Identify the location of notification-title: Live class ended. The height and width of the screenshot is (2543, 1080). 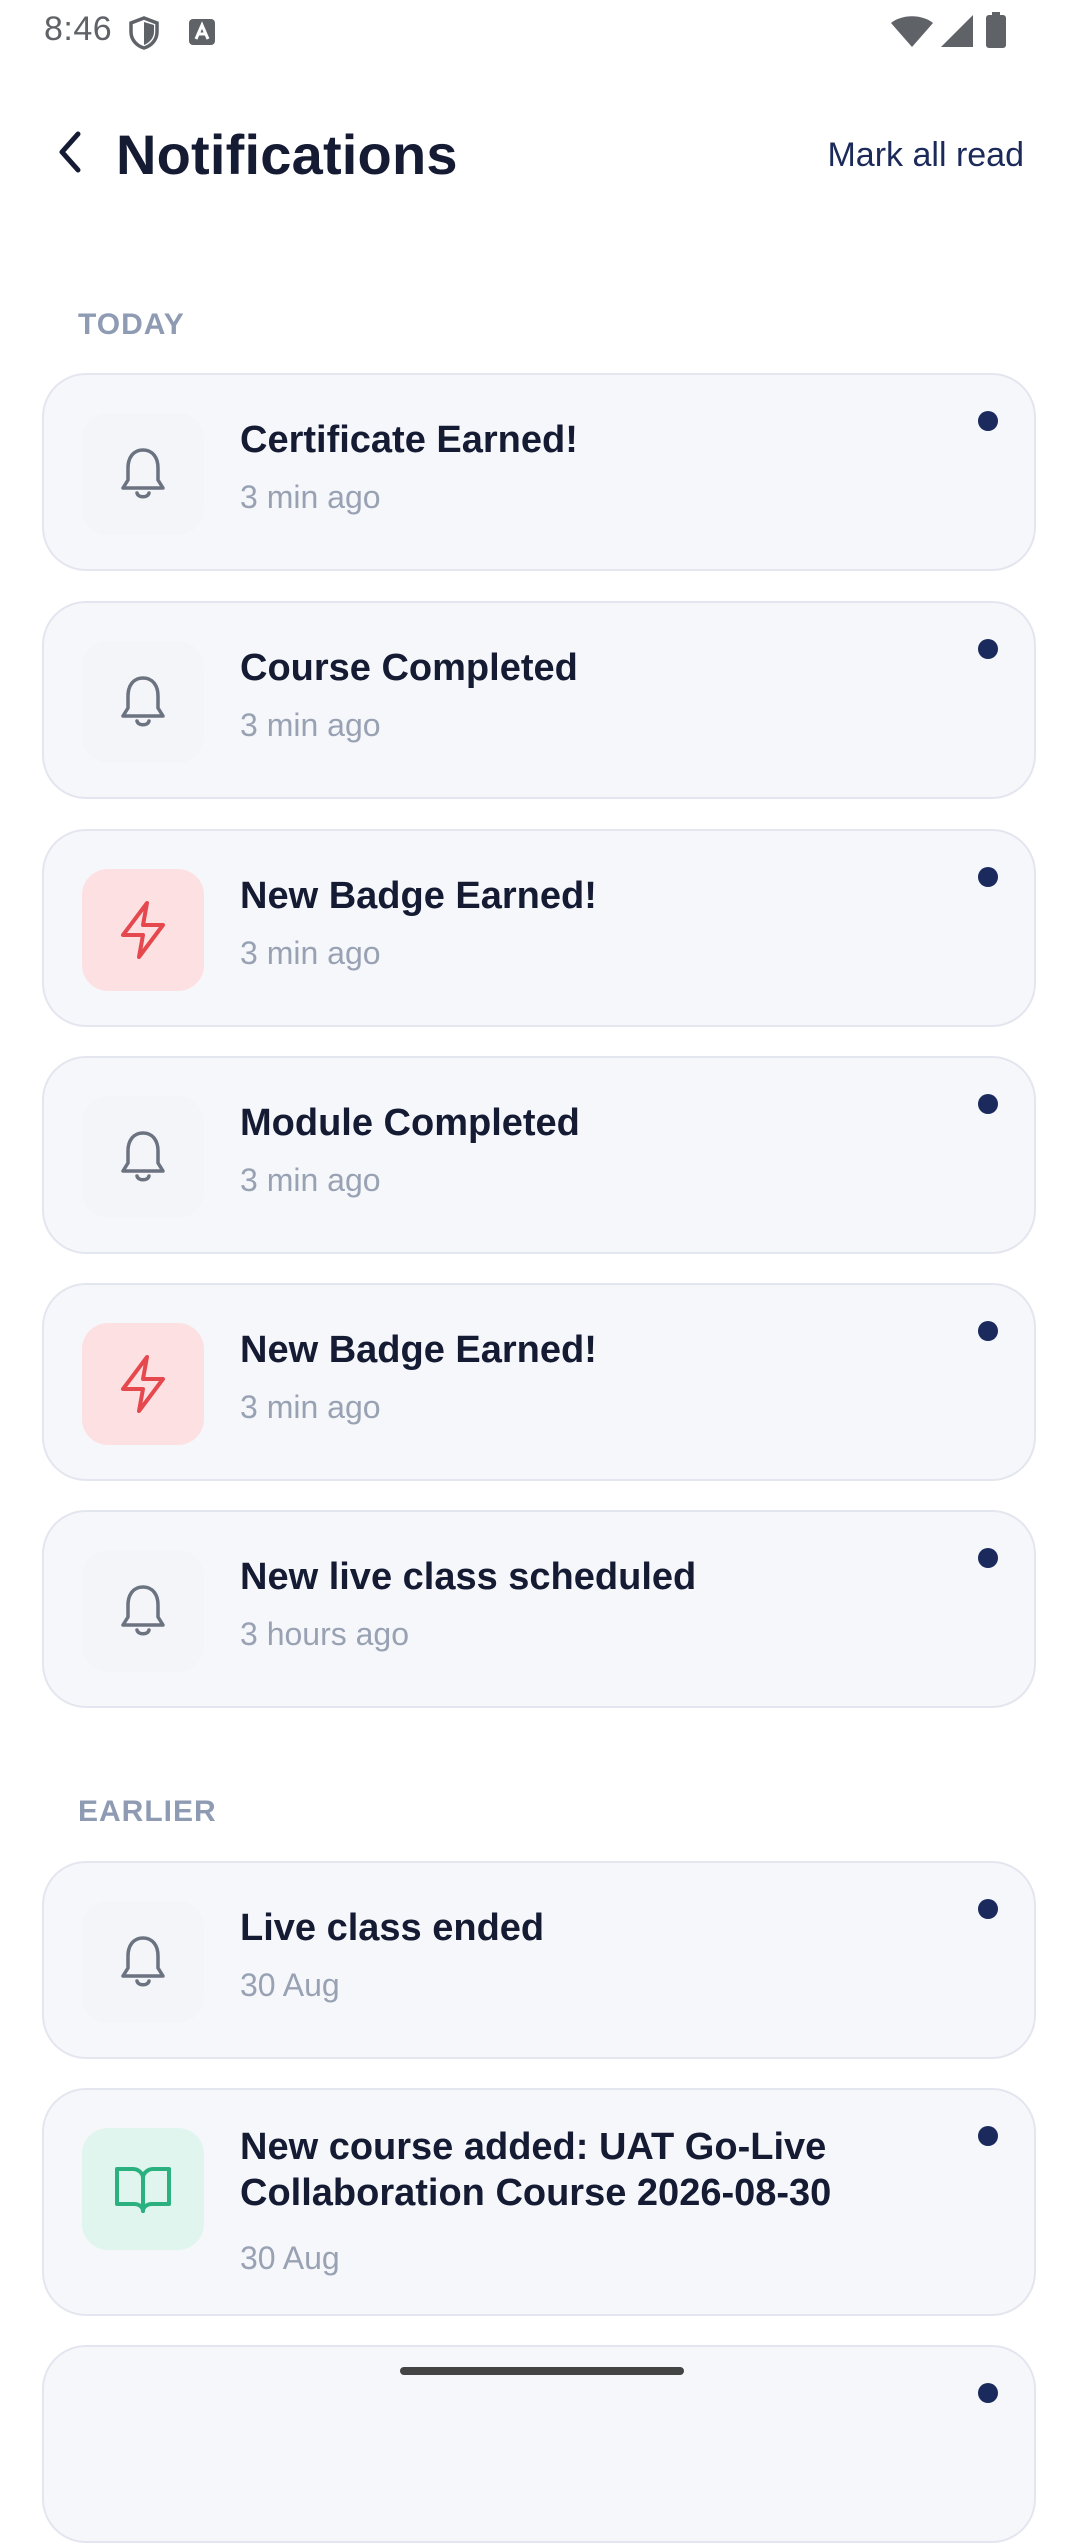
(392, 1928).